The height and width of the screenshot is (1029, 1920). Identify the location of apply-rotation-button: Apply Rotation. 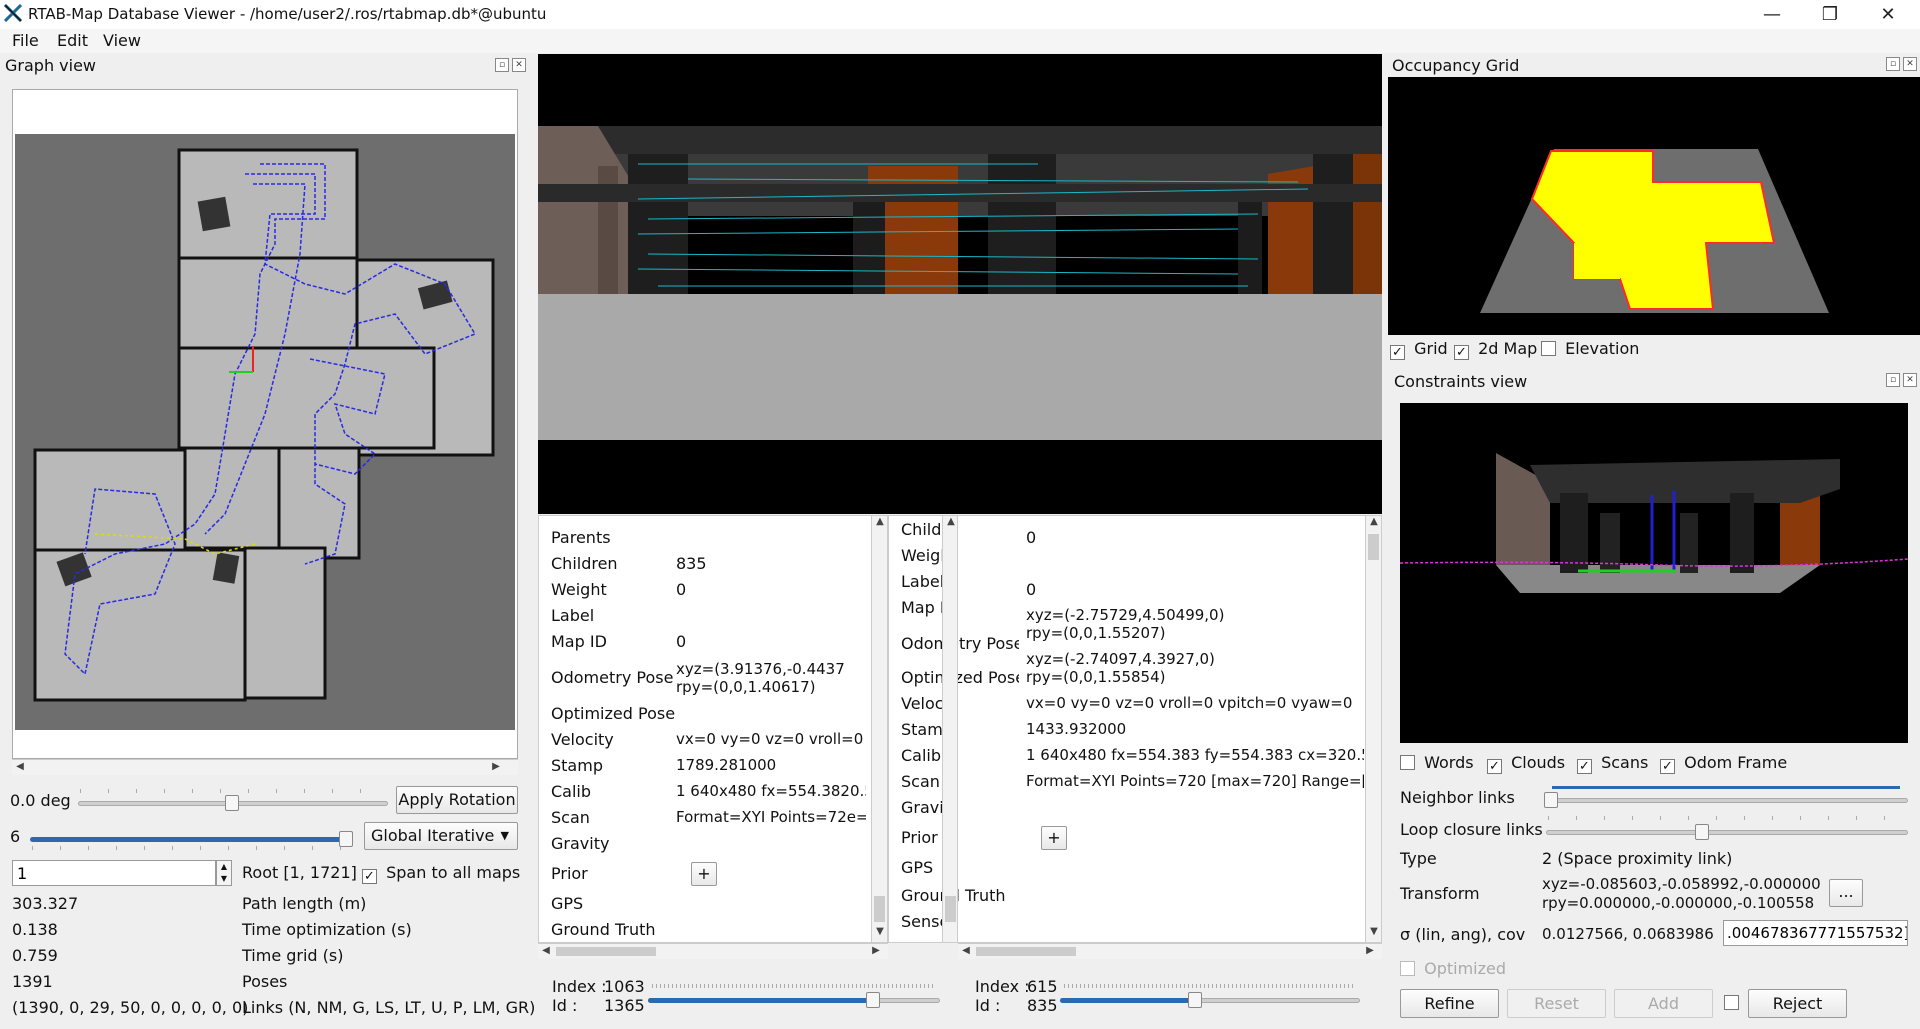
(457, 800).